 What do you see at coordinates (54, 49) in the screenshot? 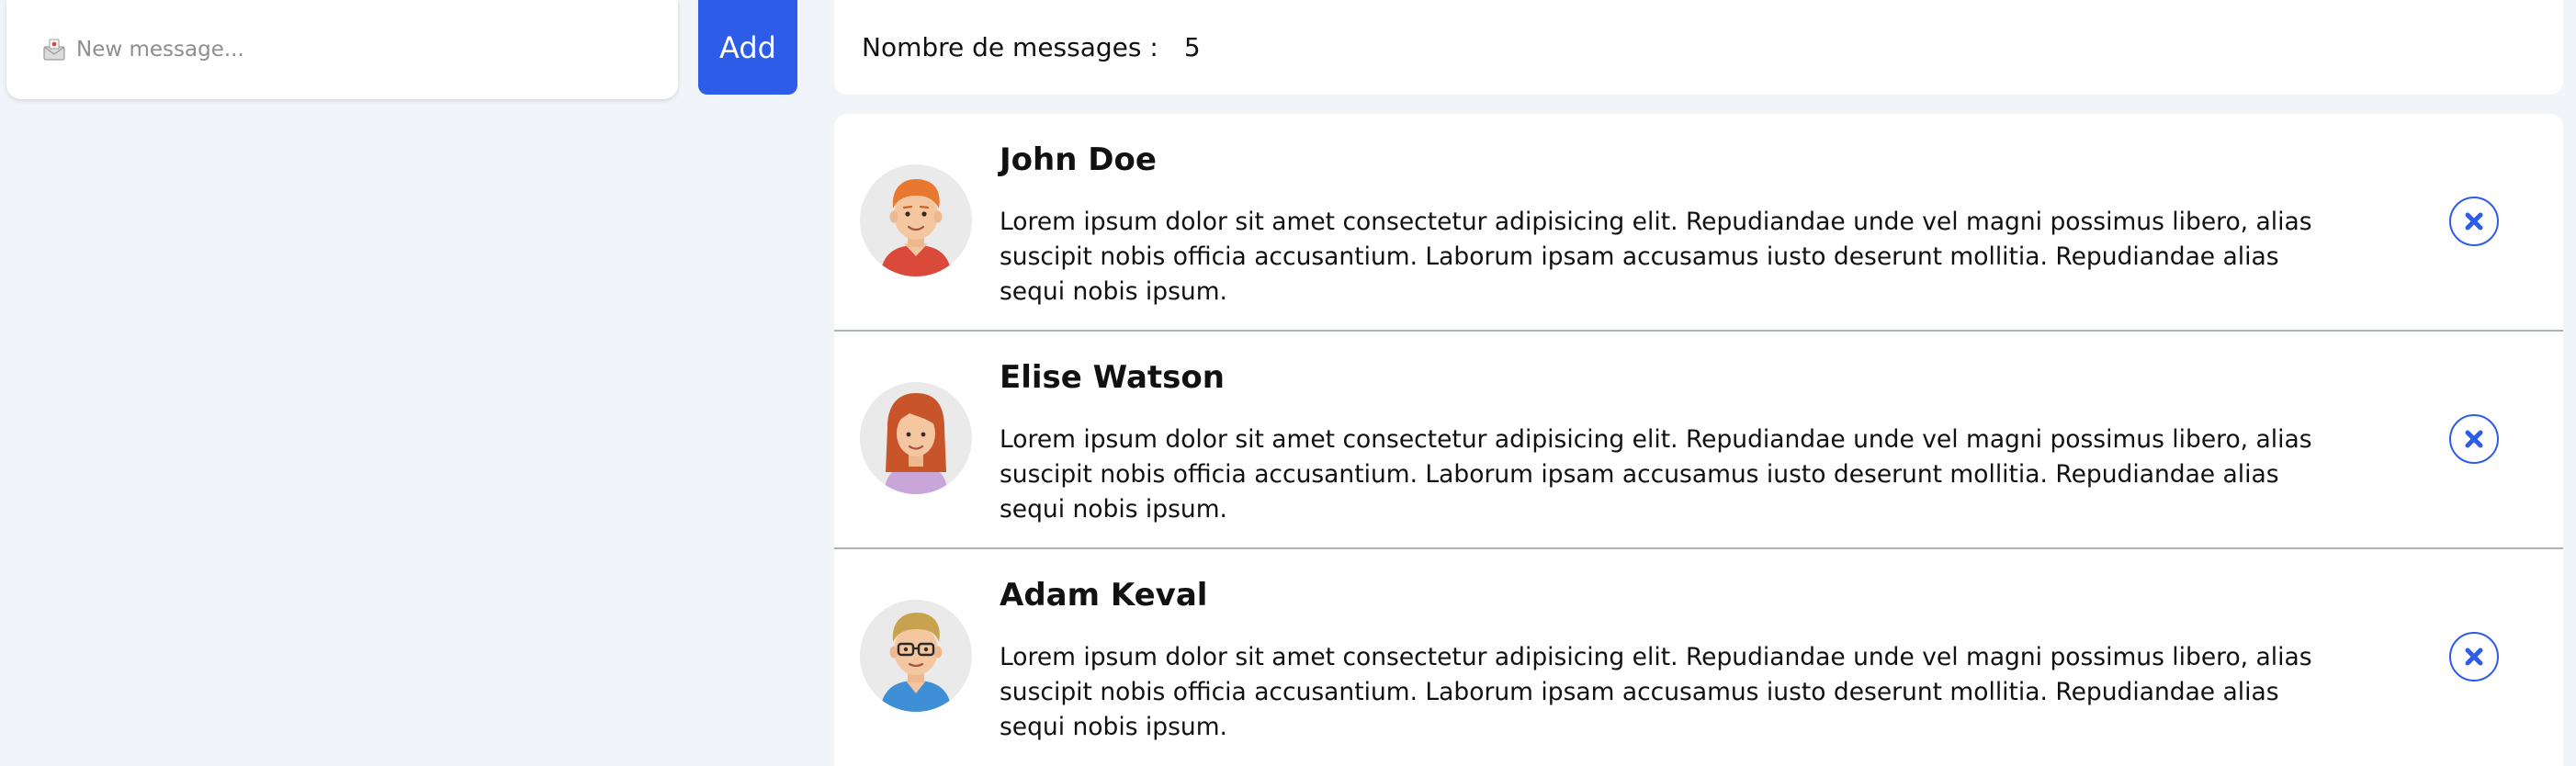
I see `envelope-icon` at bounding box center [54, 49].